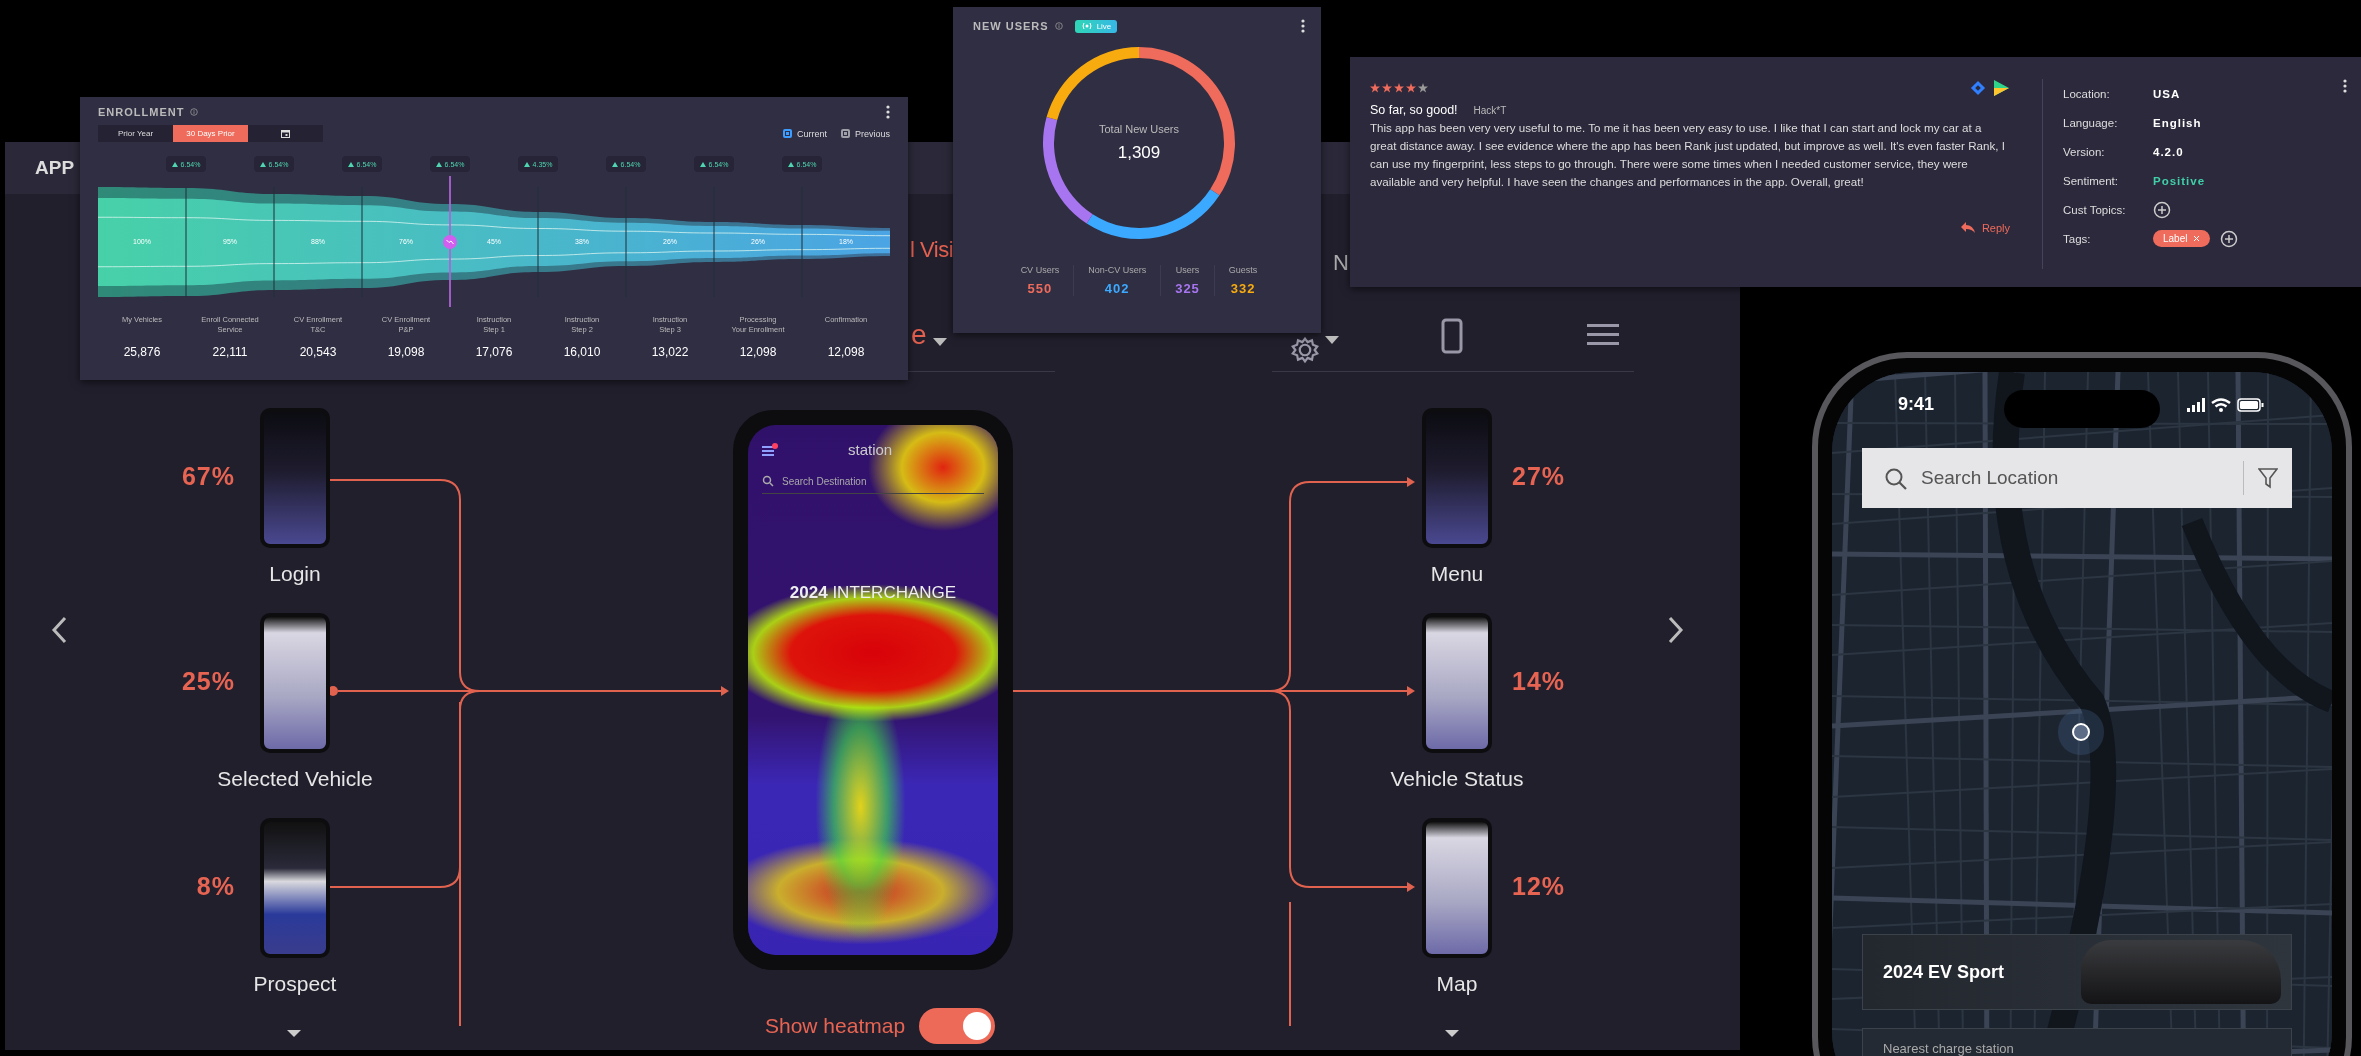 The image size is (2361, 1056). Describe the element at coordinates (2168, 151) in the screenshot. I see `detail-value: 4.2.0` at that location.